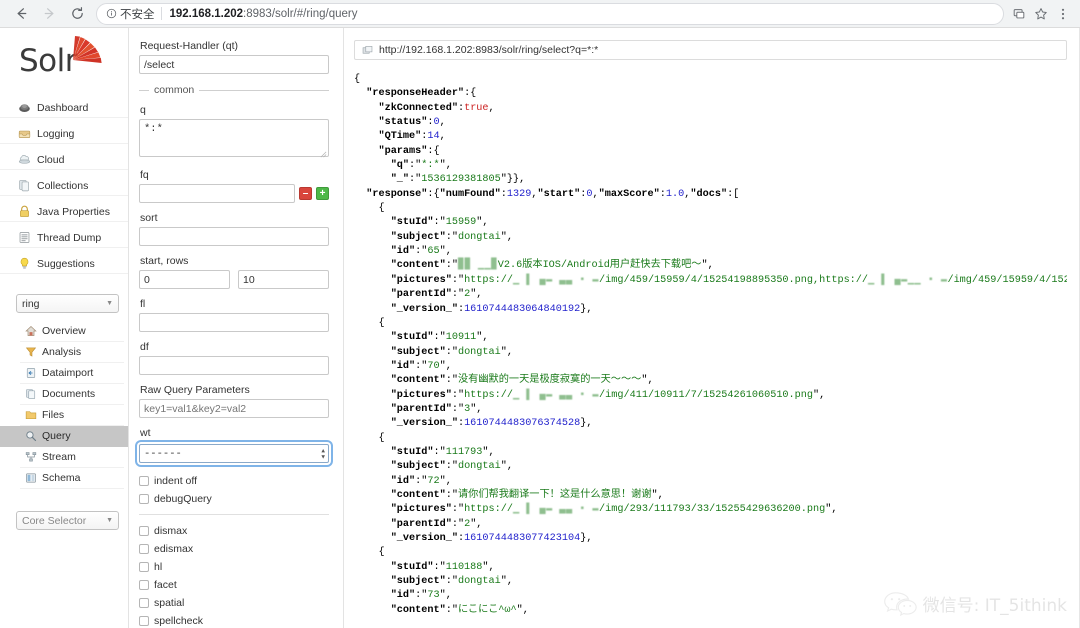 This screenshot has height=628, width=1080. Describe the element at coordinates (64, 331) in the screenshot. I see `sidebar-item-label: Overview` at that location.